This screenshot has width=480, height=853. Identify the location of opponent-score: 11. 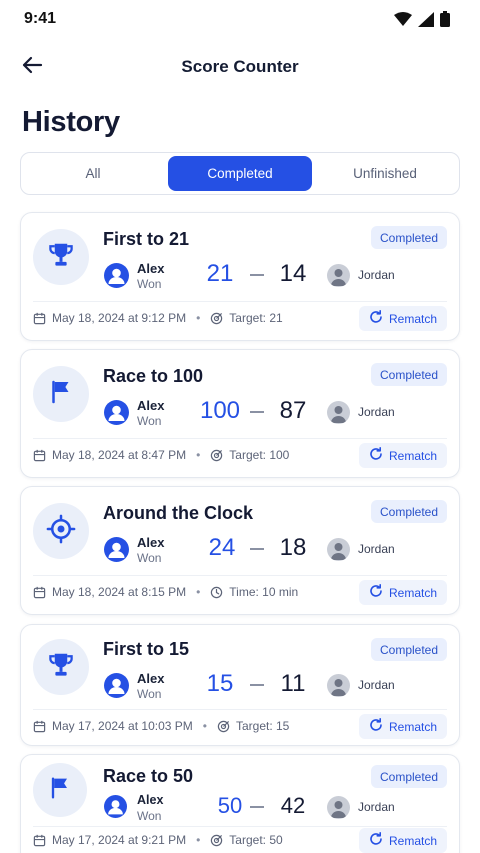
(293, 683).